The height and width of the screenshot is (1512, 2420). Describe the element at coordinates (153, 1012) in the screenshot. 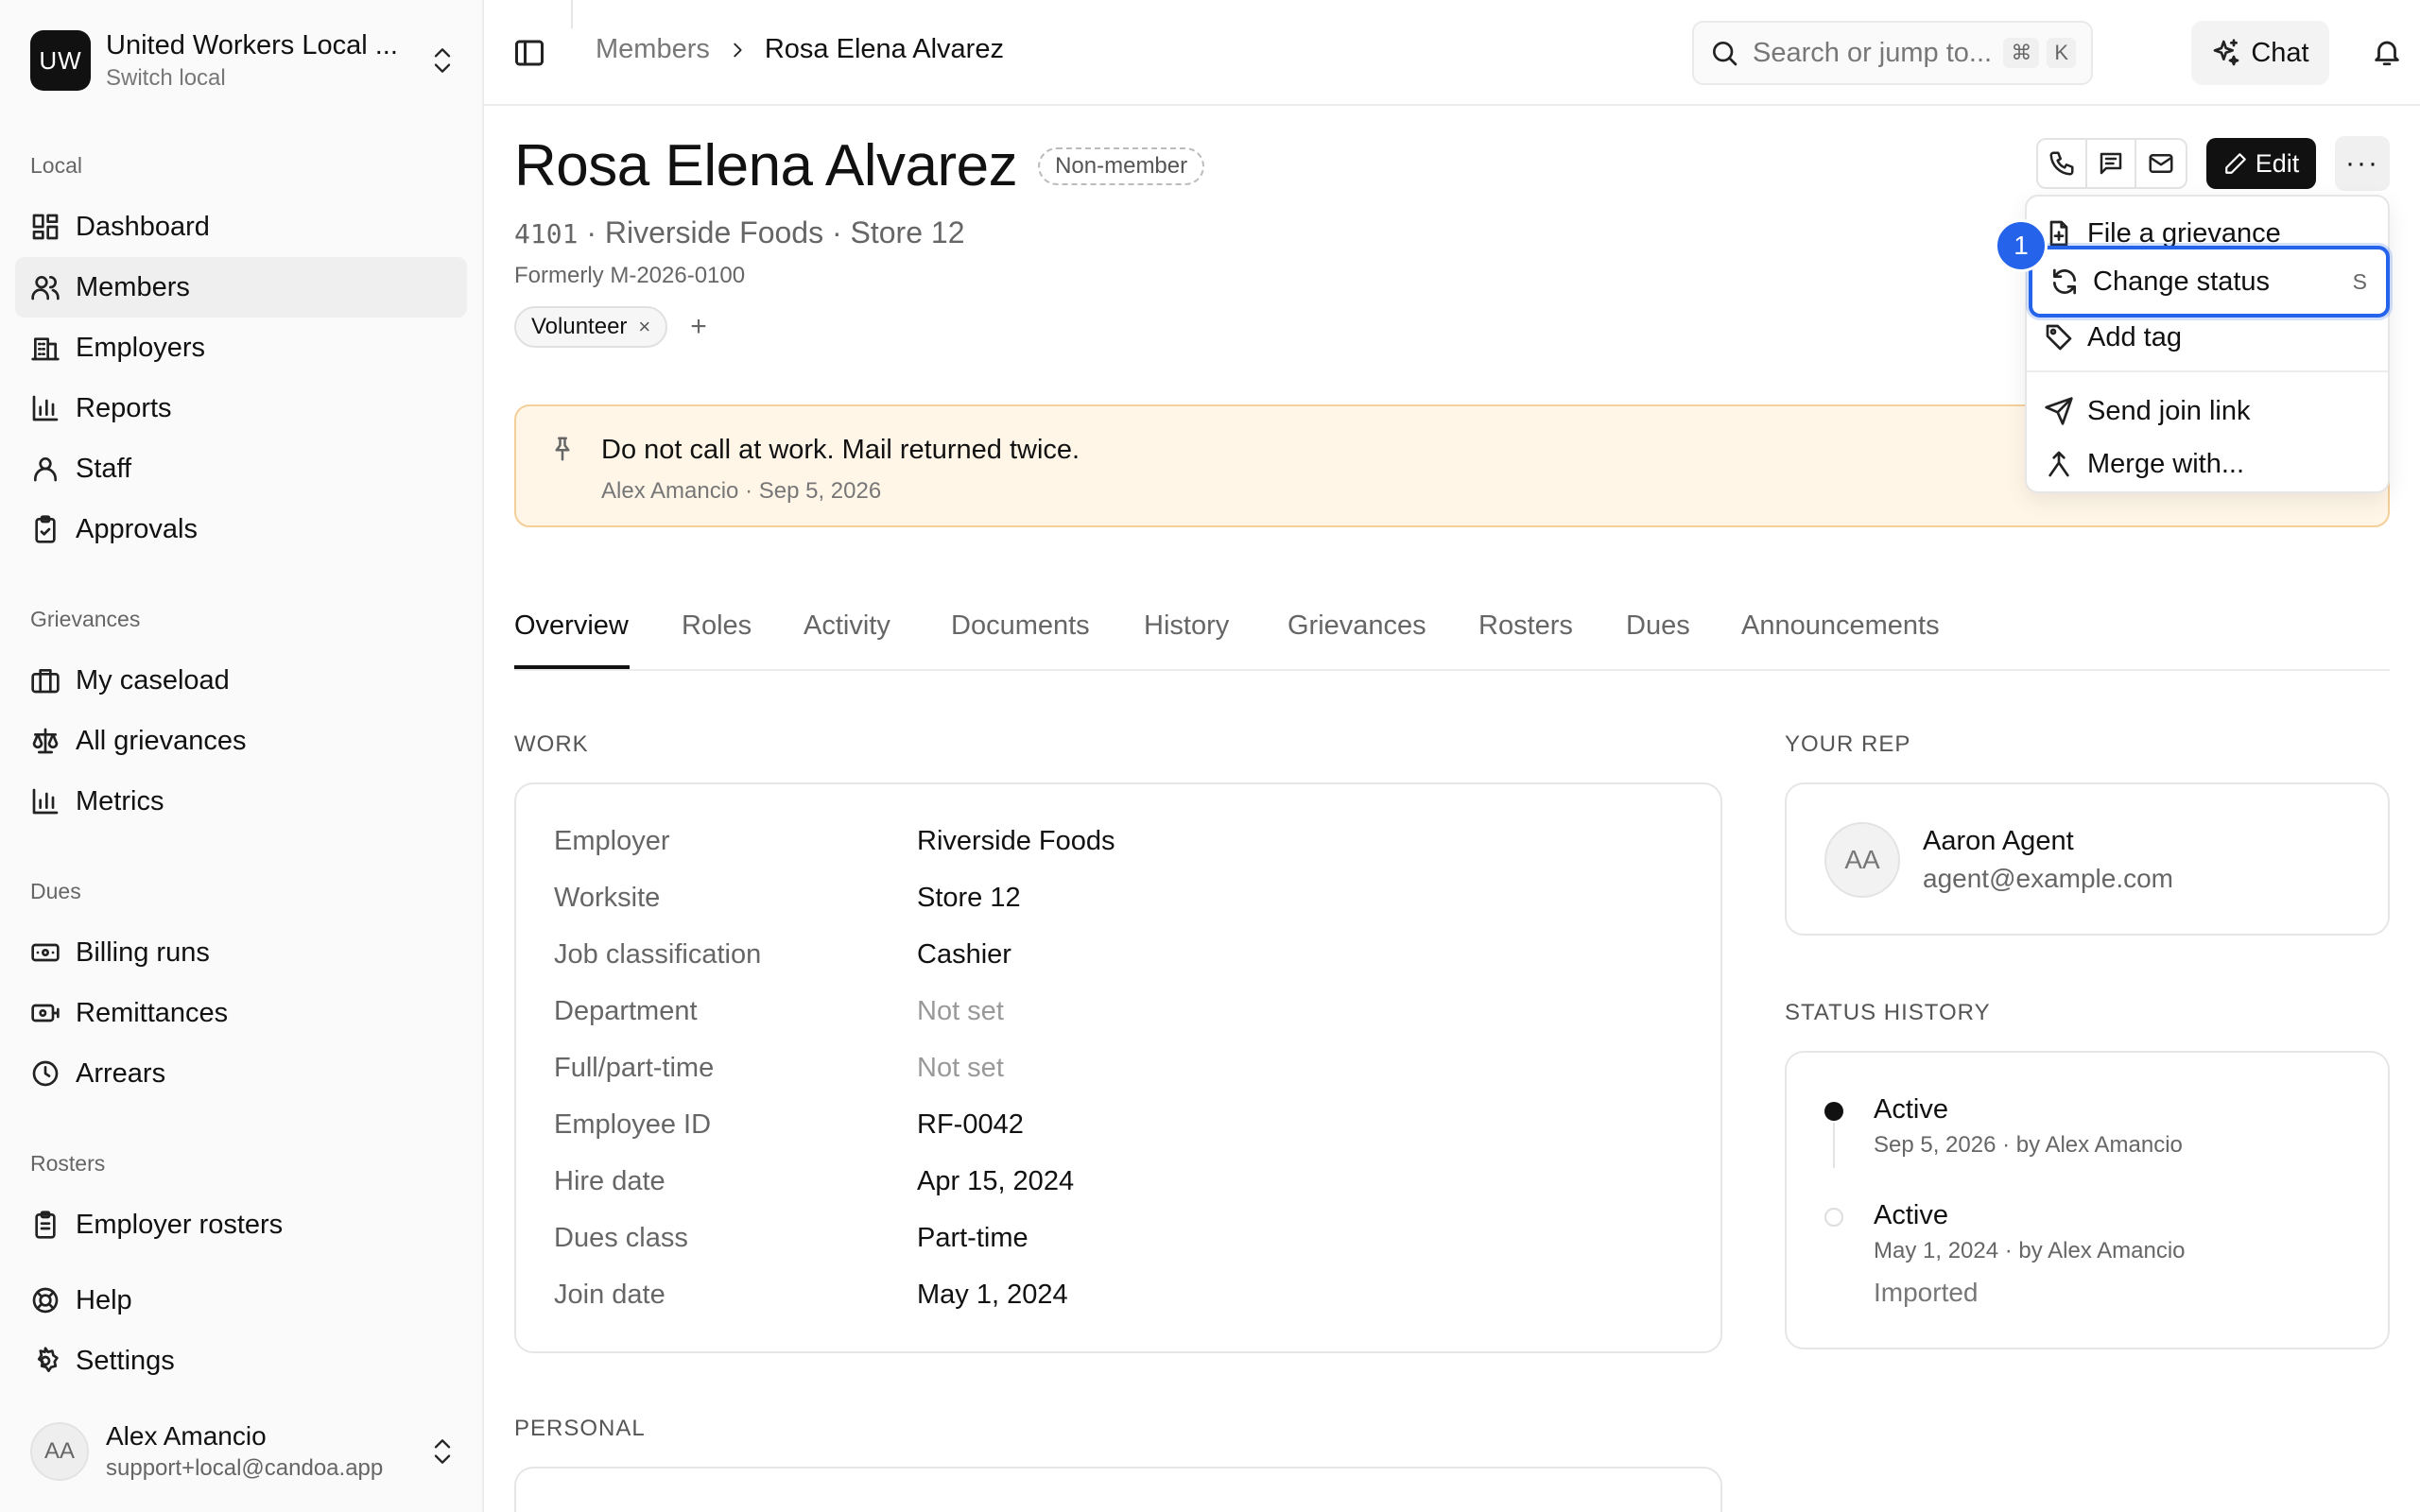

I see `sidebar-item-label: Remittances` at that location.